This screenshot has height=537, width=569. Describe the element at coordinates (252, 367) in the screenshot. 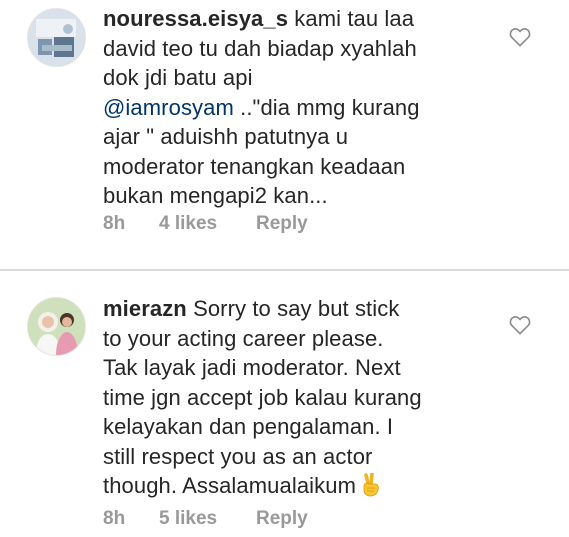

I see `comment-text-line: Tak layak jadi moderator. Next` at that location.